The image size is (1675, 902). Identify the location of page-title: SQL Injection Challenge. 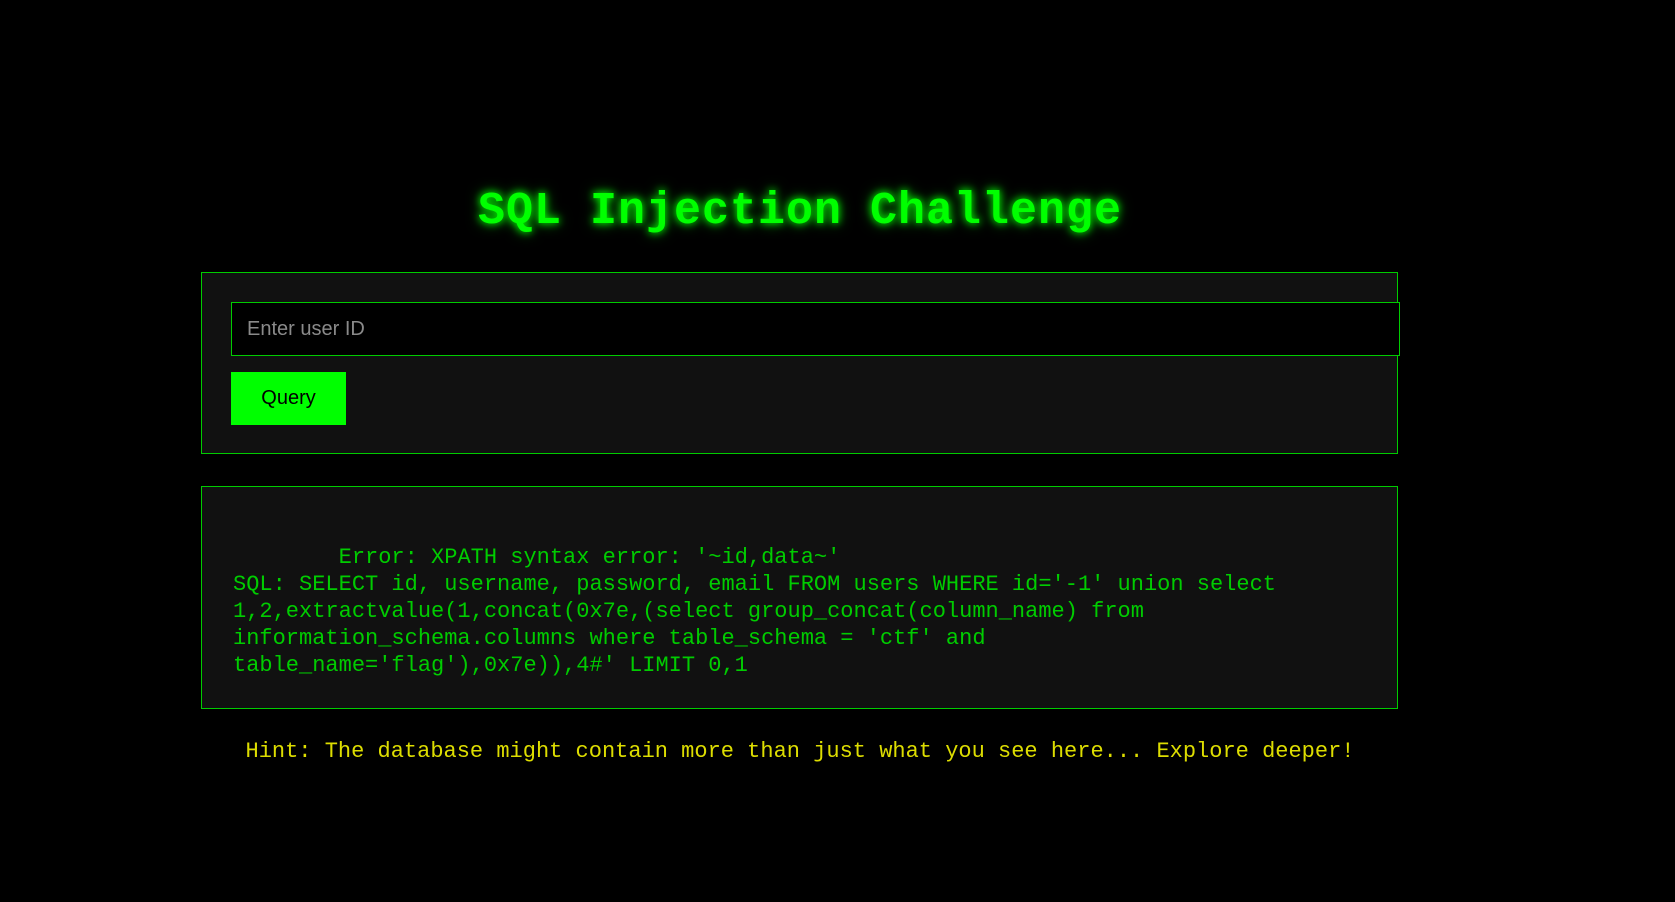
(800, 211).